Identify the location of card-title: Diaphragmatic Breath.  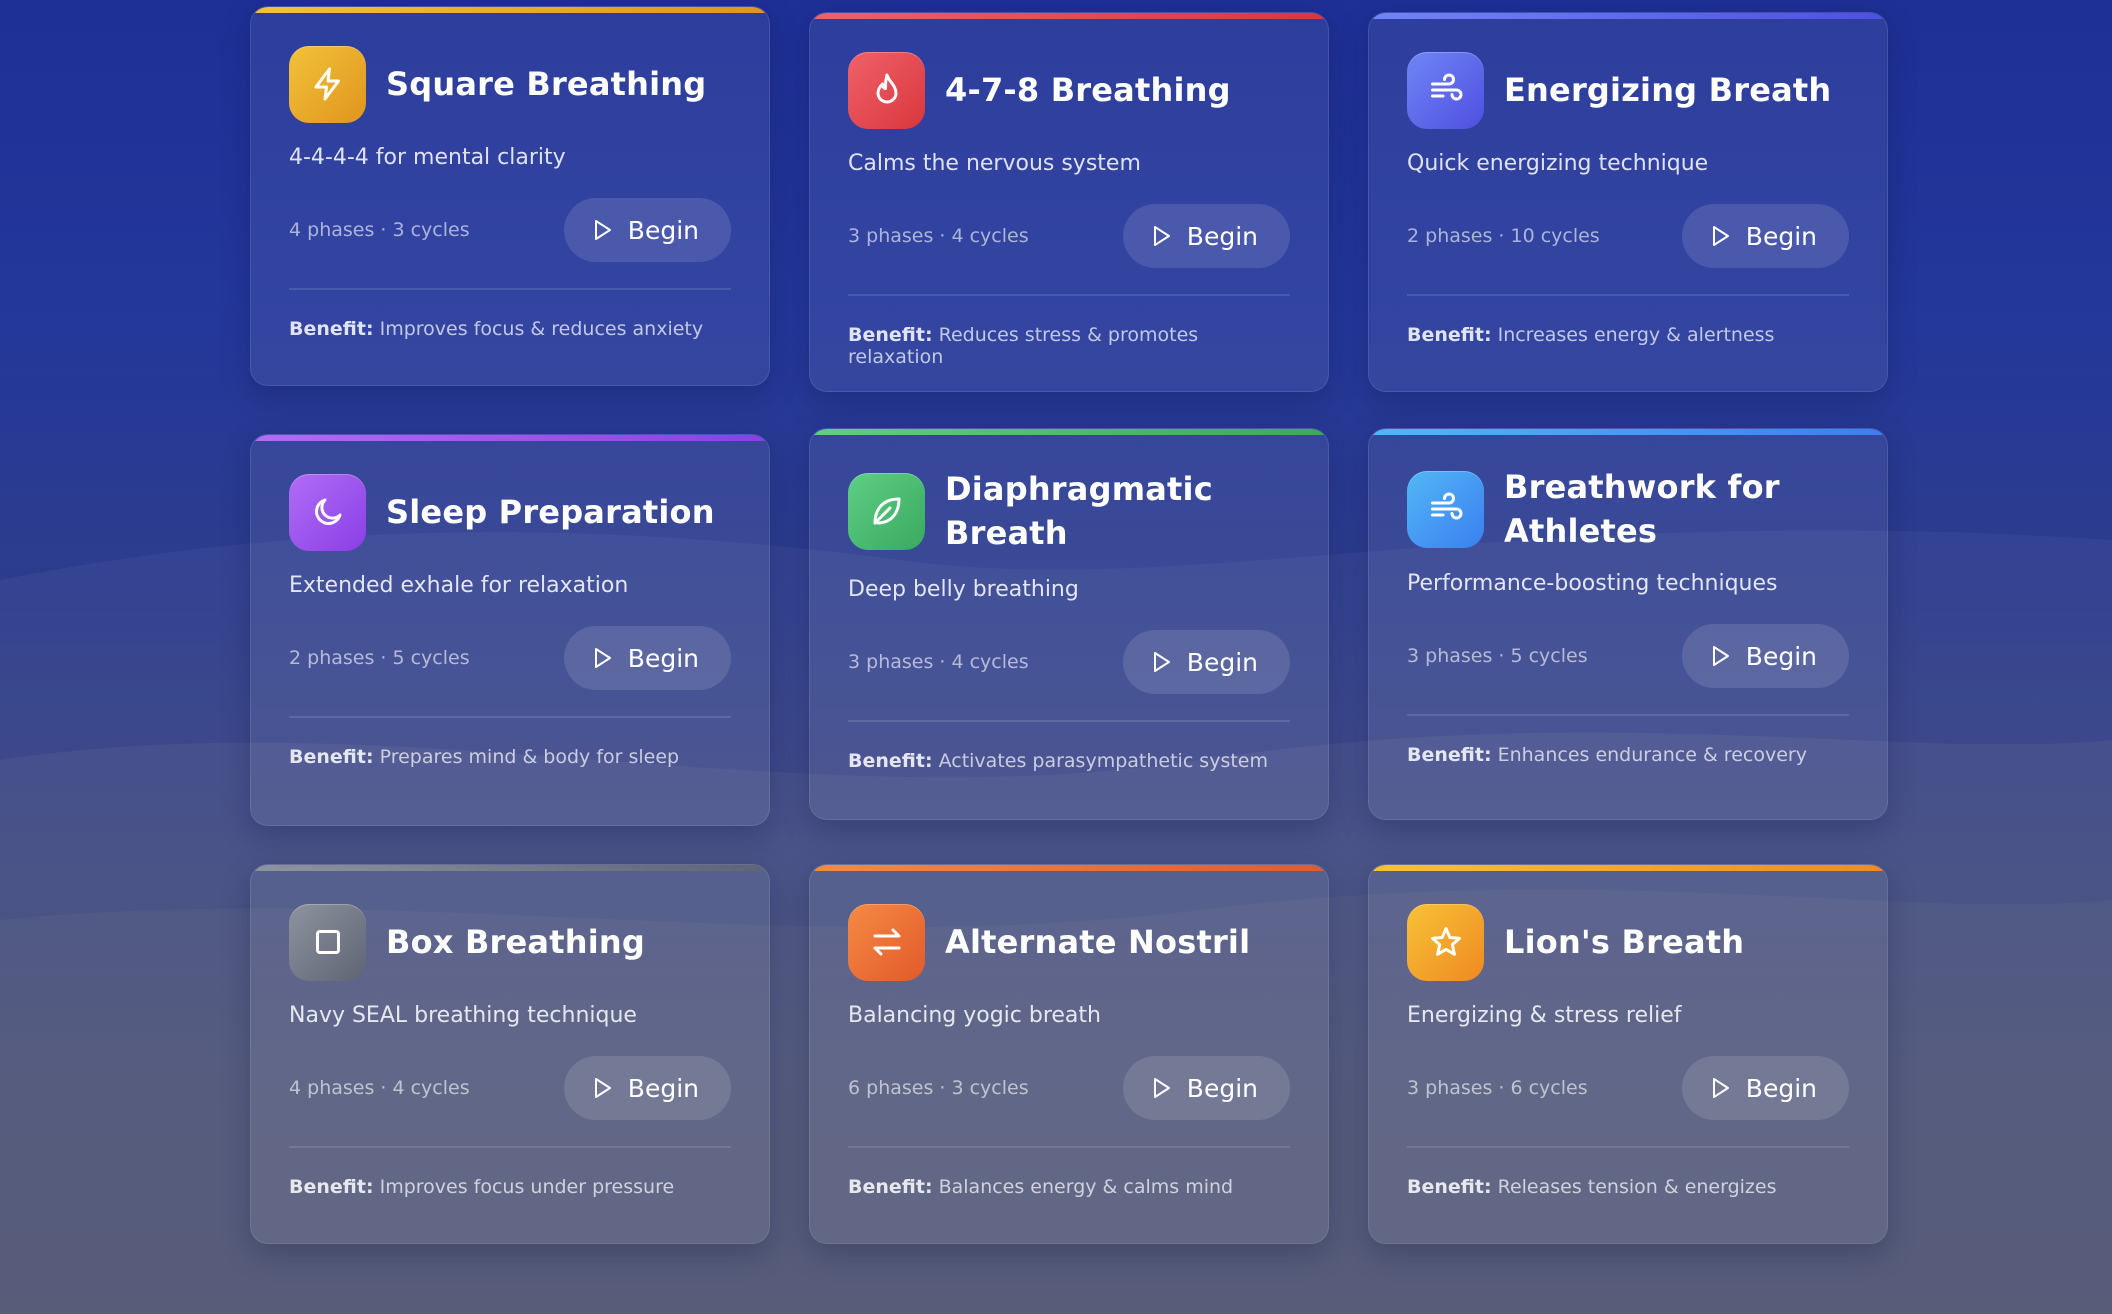
(1079, 511).